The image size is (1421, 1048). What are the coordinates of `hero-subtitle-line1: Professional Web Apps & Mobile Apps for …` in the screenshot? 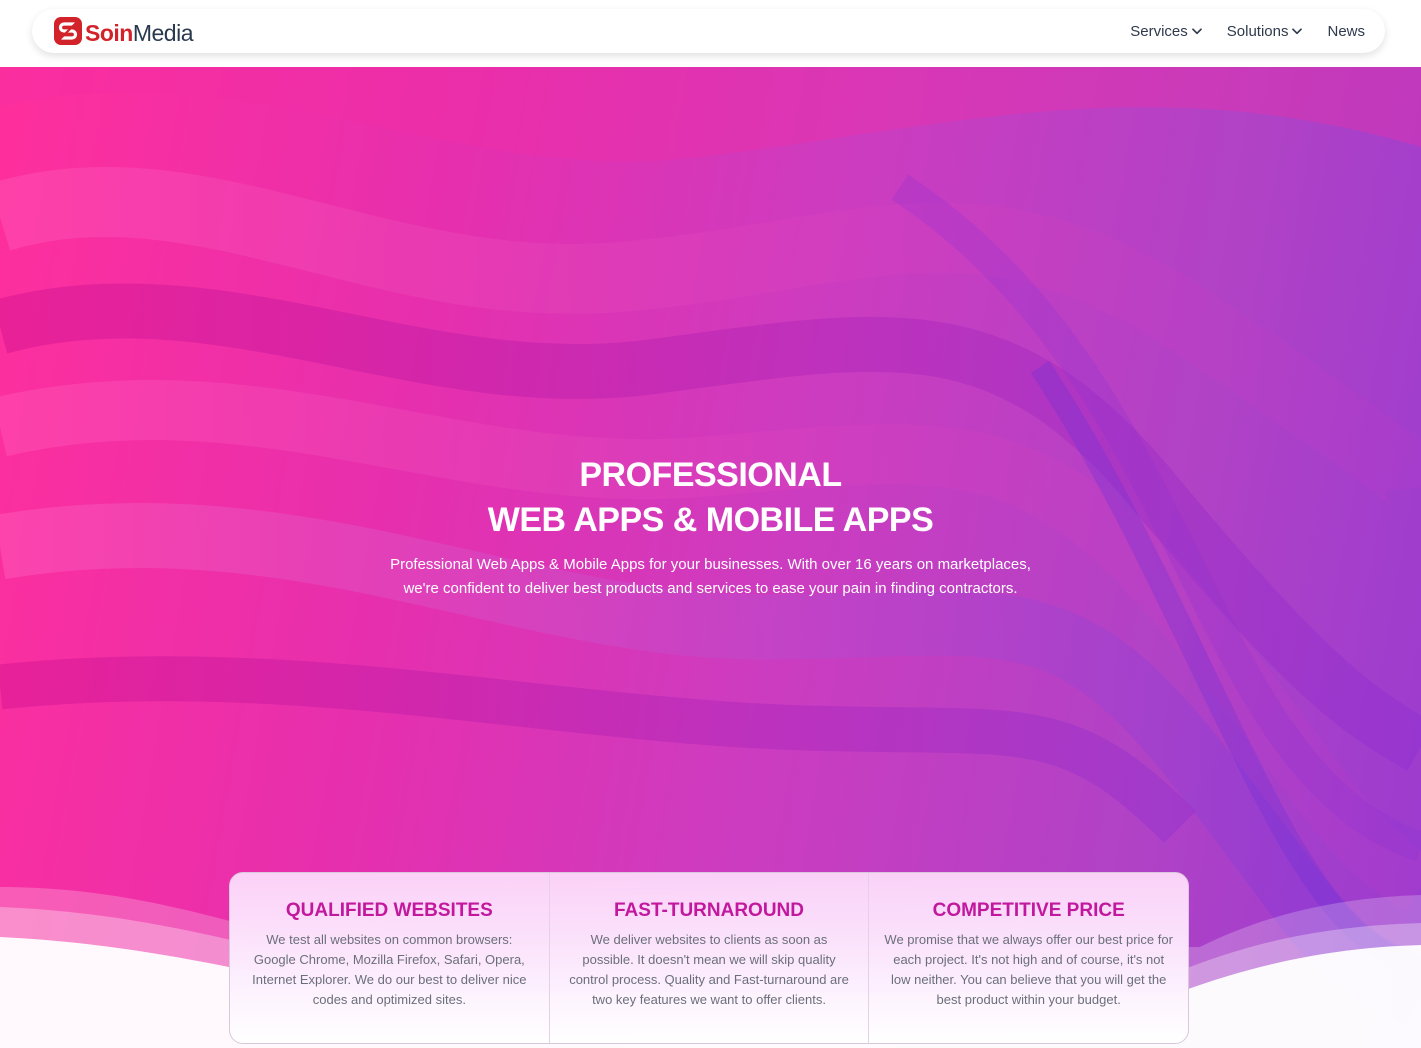 It's located at (710, 564).